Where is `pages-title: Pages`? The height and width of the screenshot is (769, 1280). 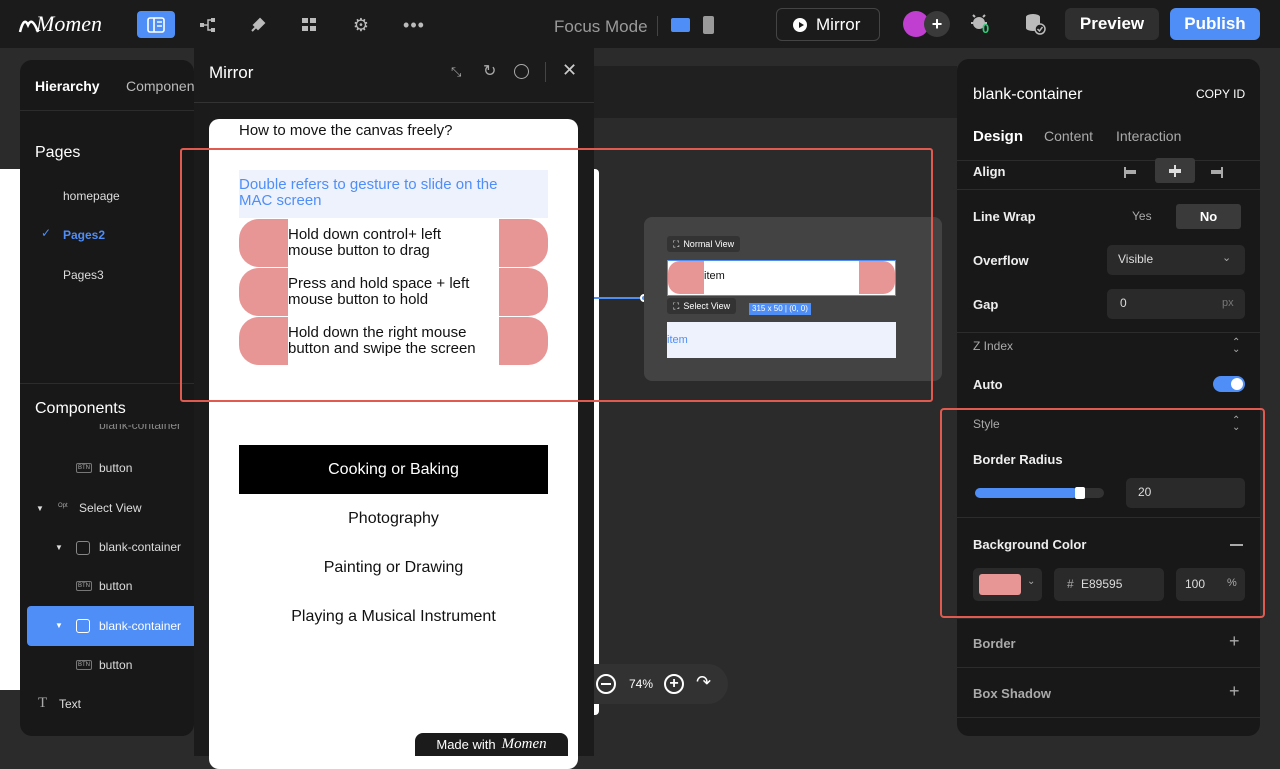 pages-title: Pages is located at coordinates (58, 152).